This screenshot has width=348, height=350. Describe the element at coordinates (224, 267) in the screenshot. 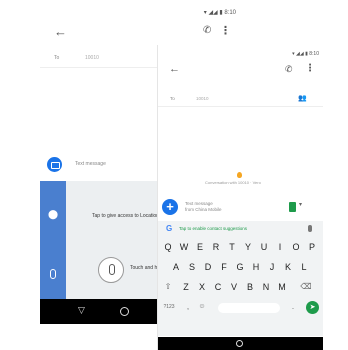

I see `key: F` at that location.